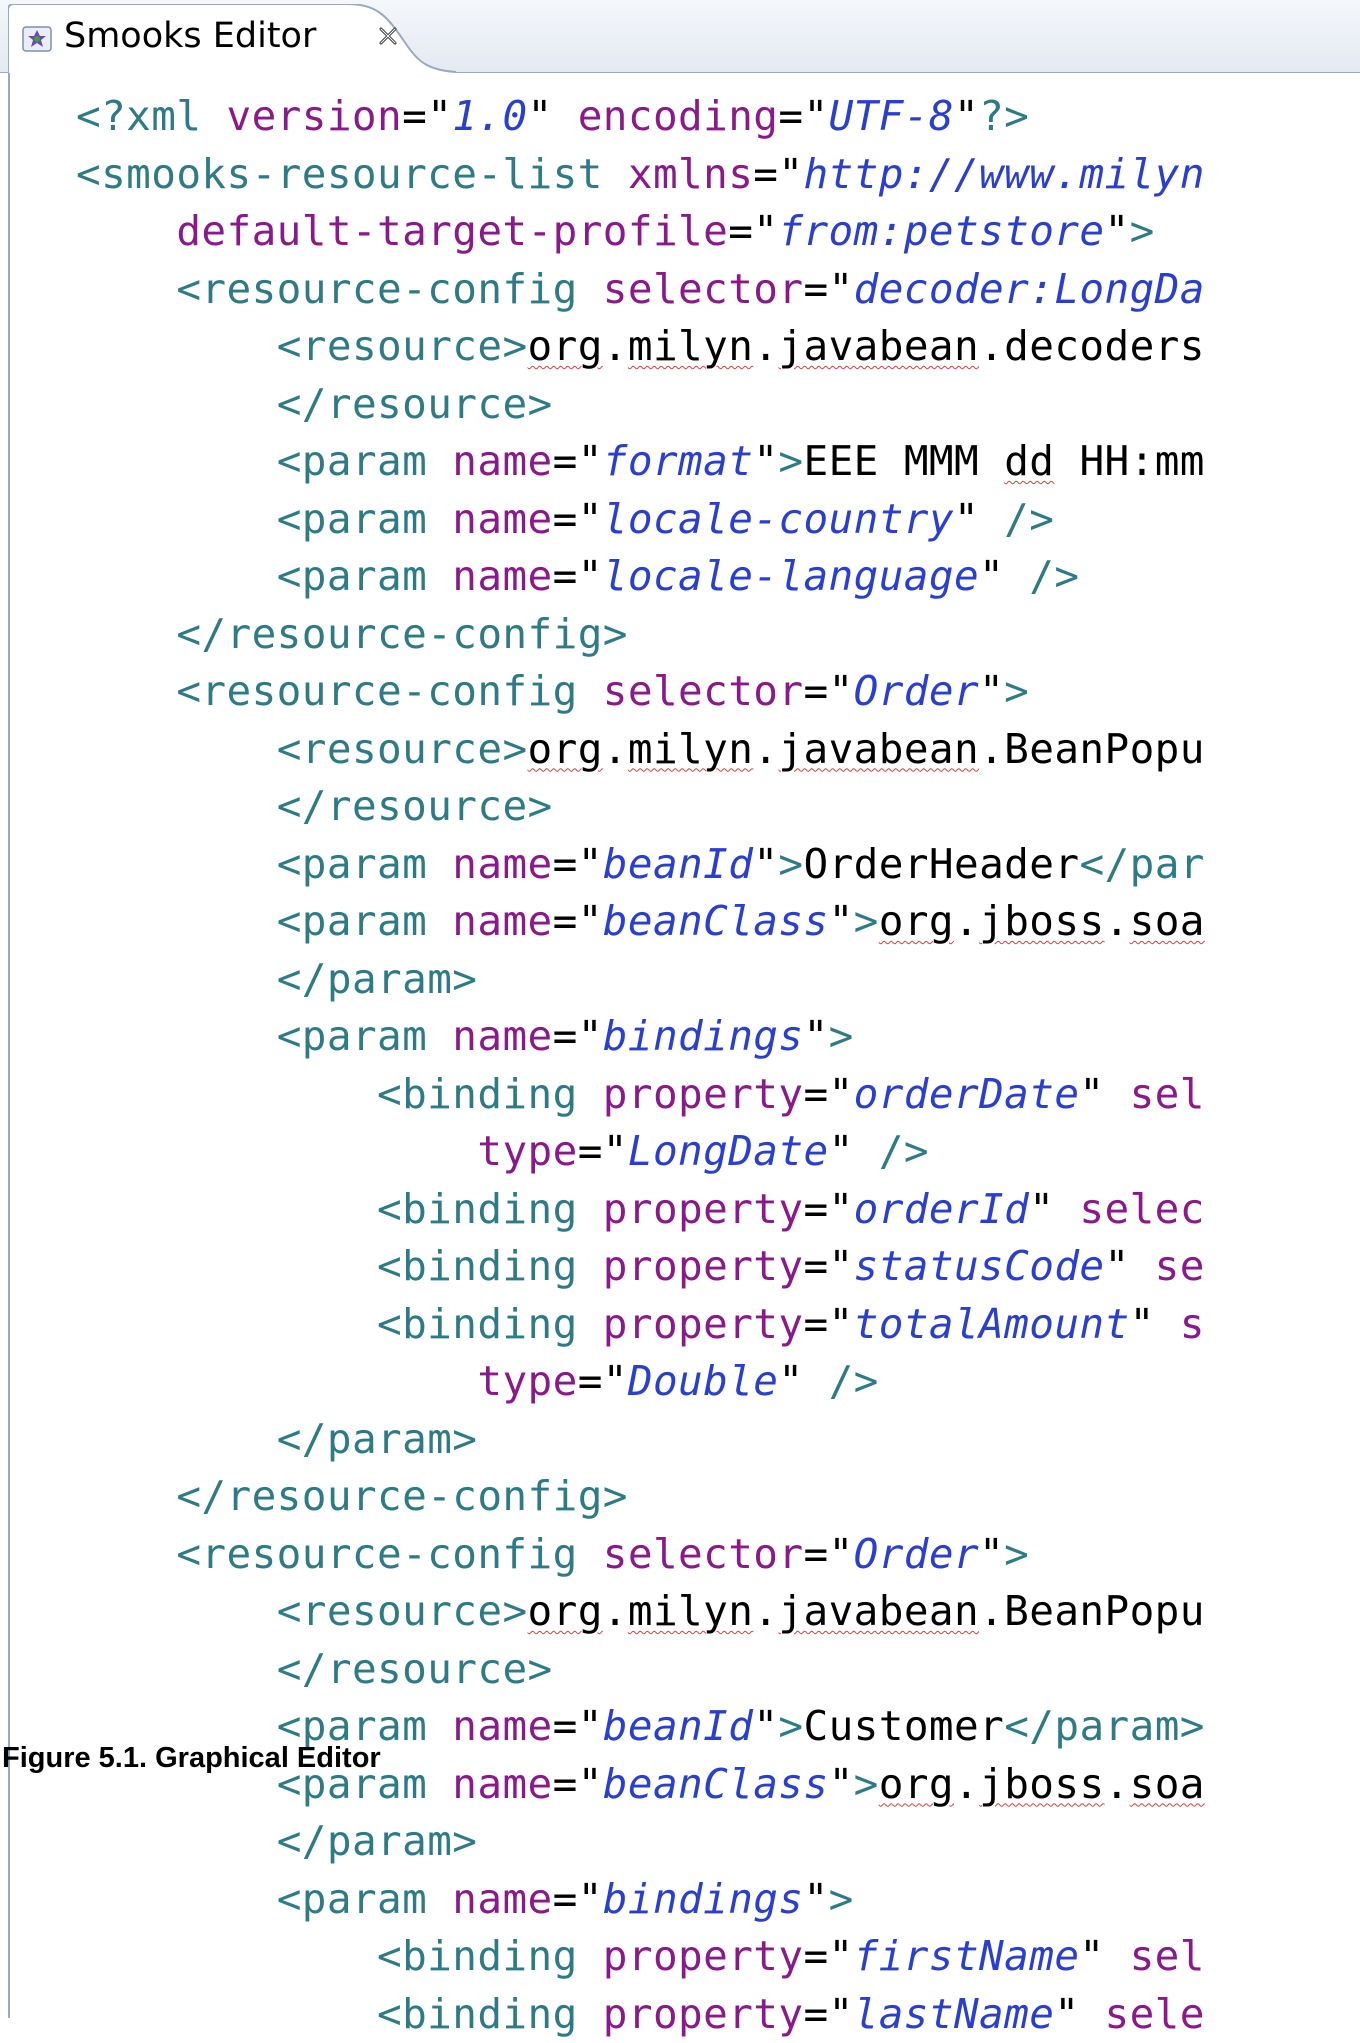 Image resolution: width=1360 pixels, height=2043 pixels. I want to click on code-token: ?>, so click(1004, 116).